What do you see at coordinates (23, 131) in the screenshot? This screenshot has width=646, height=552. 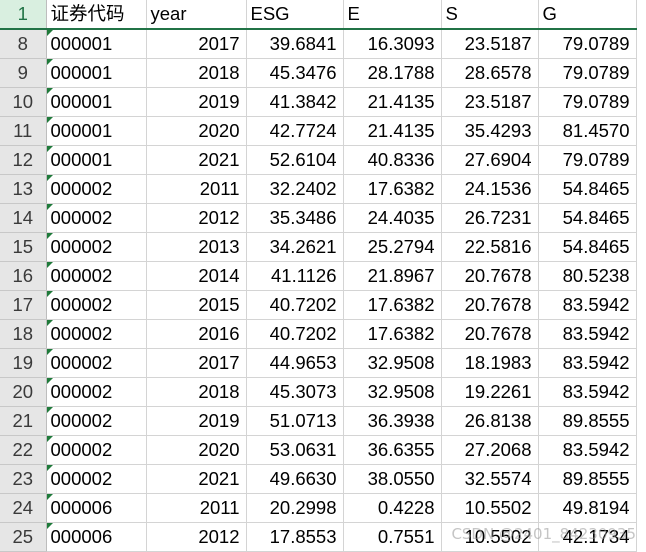 I see `row-number: 11` at bounding box center [23, 131].